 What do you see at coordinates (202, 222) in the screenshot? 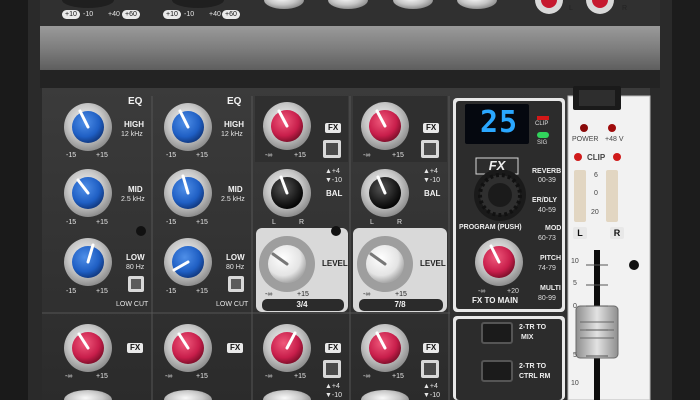
I see `mid-max-ch2: +15` at bounding box center [202, 222].